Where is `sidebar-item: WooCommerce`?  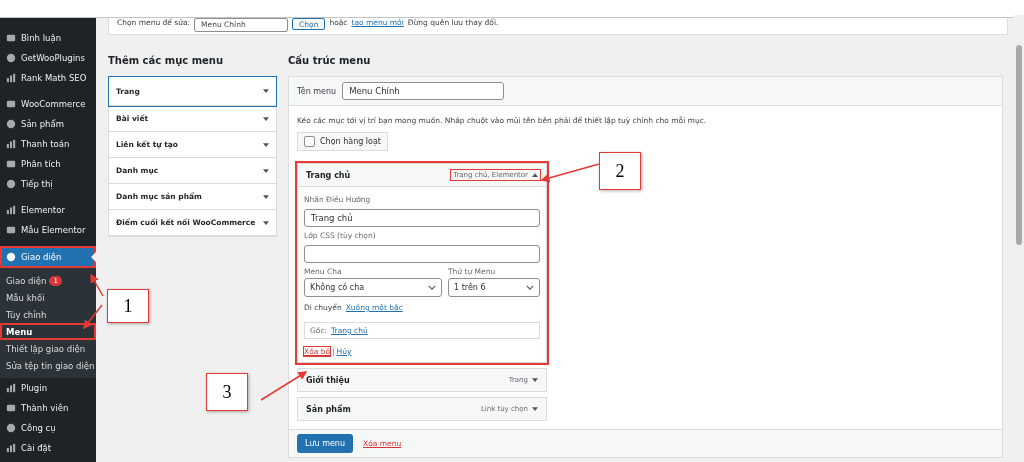 sidebar-item: WooCommerce is located at coordinates (48, 104).